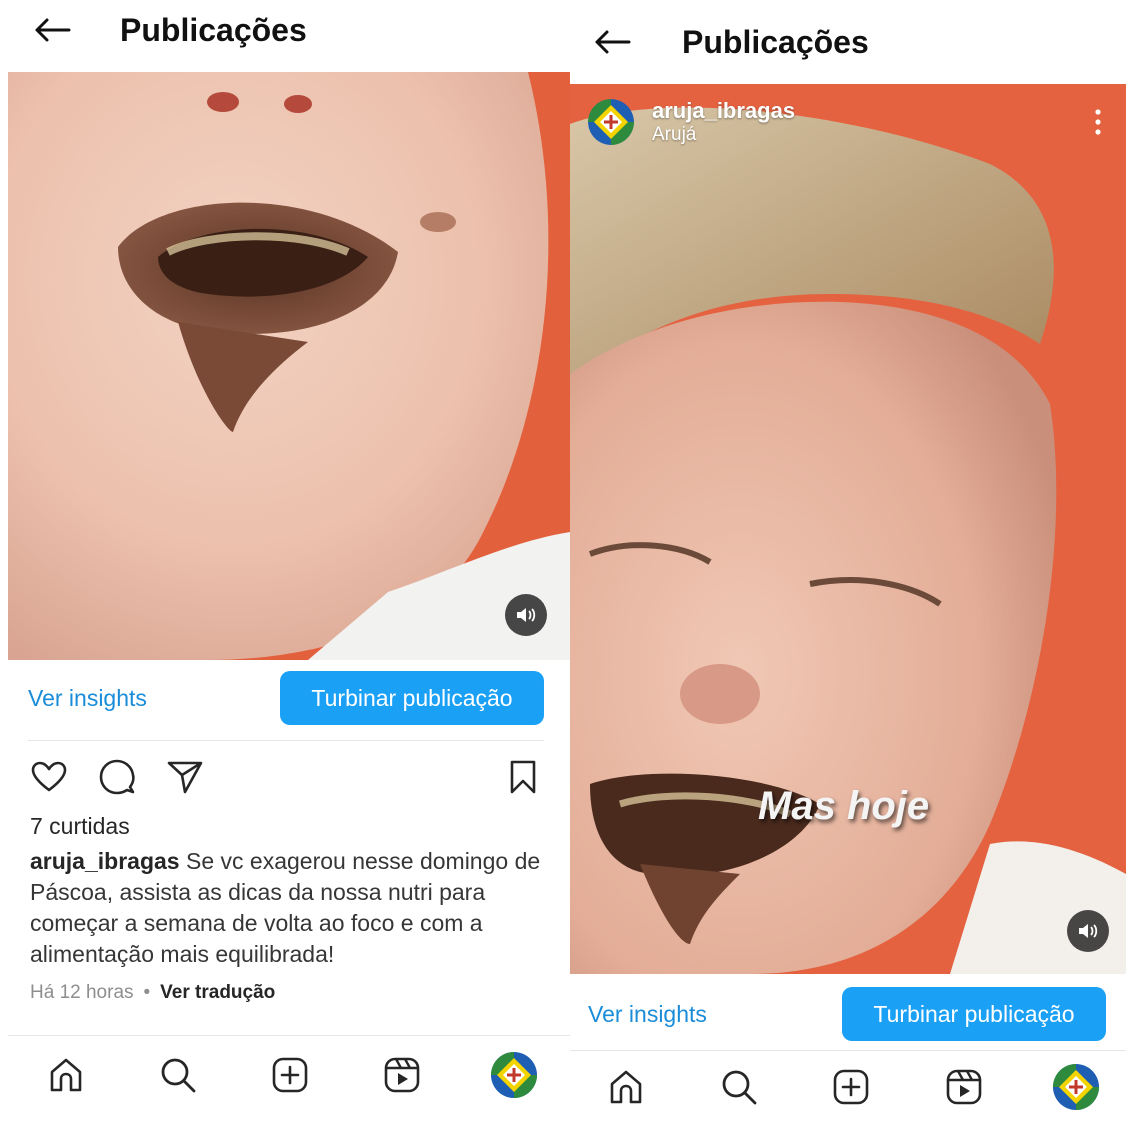  What do you see at coordinates (80, 826) in the screenshot?
I see `like-count: 7 curtidas` at bounding box center [80, 826].